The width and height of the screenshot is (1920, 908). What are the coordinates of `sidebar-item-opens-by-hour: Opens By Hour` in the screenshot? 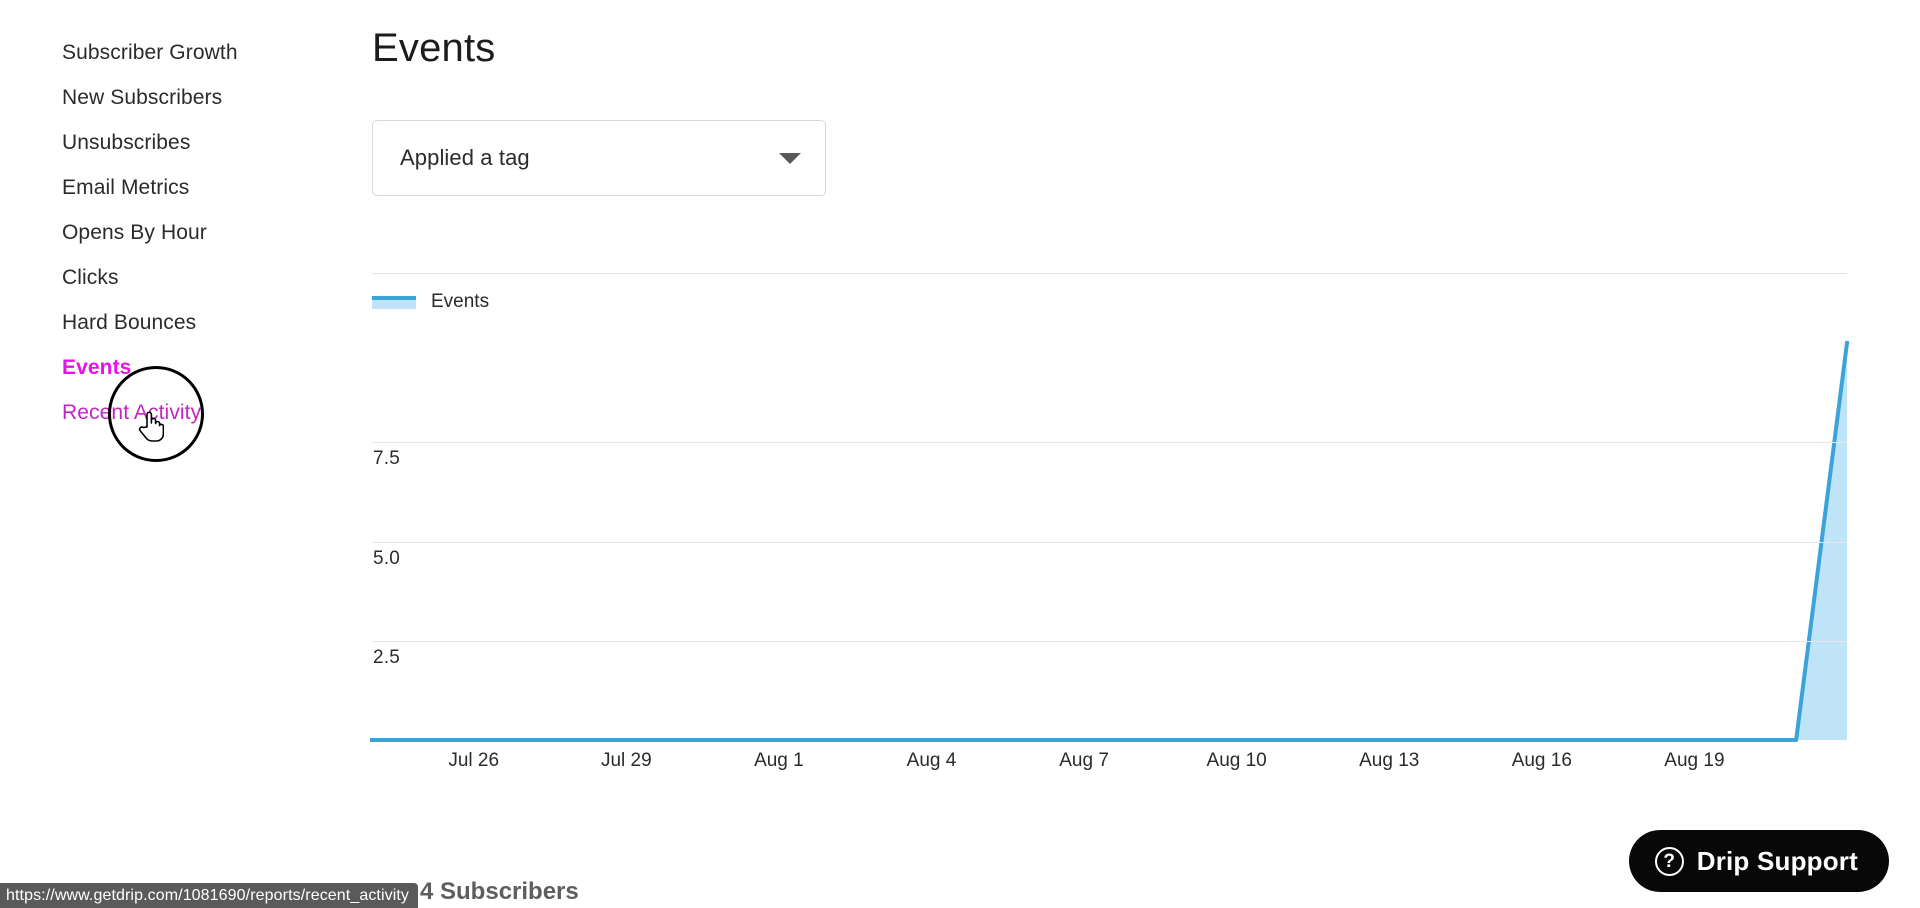 It's located at (186, 232).